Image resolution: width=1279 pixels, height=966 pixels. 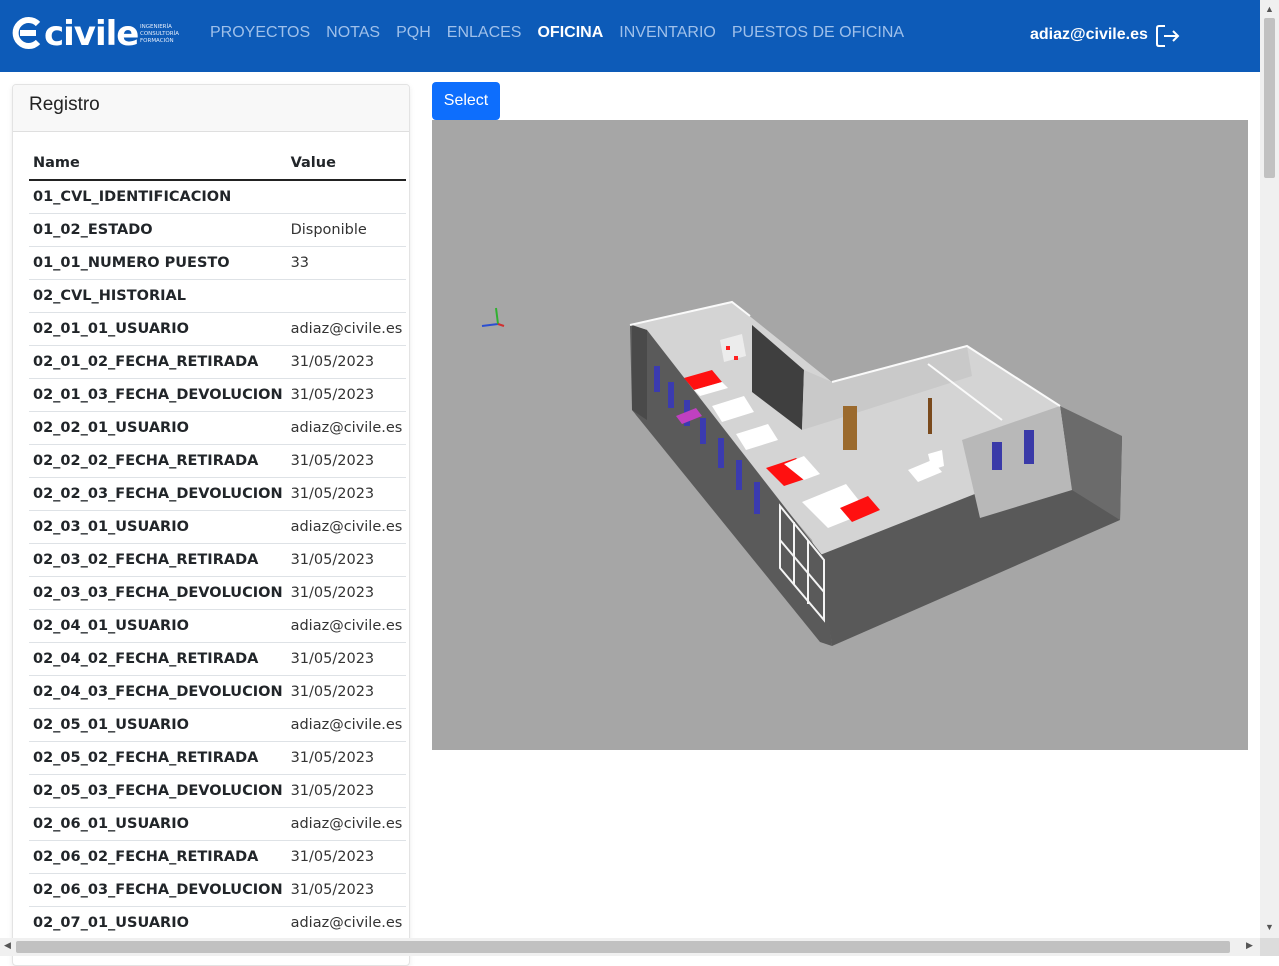 I want to click on table-row: 02_06_01_USUARIO adiaz@civile.es, so click(x=218, y=824).